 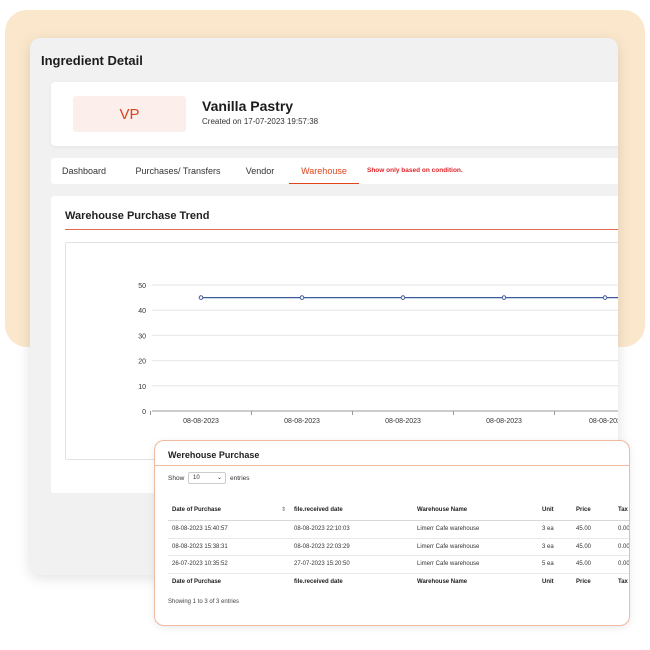 I want to click on cell-date-of-purchase: 08-08-2023 15:38:31, so click(x=200, y=546).